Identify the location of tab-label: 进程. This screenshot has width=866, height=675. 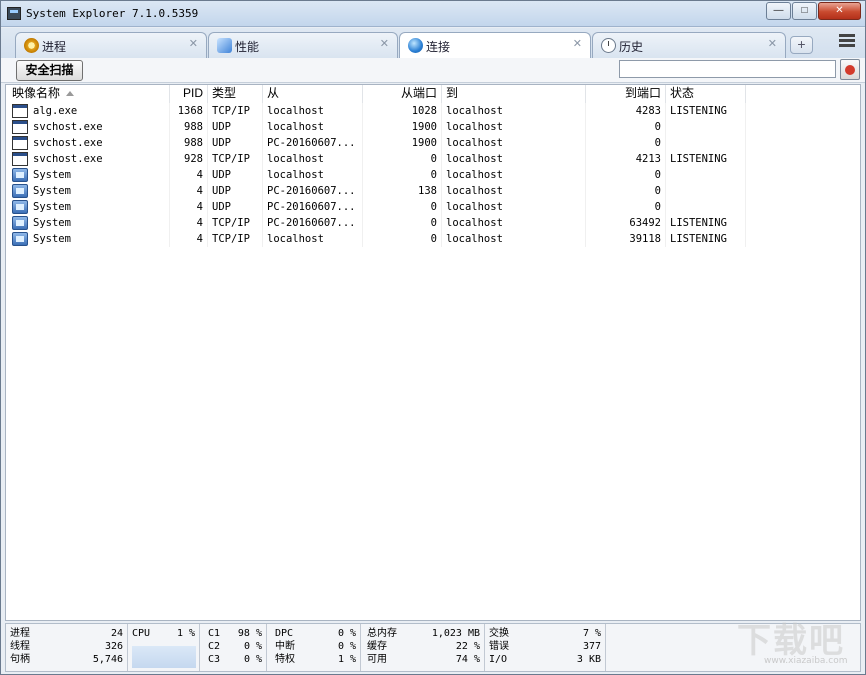
(54, 47).